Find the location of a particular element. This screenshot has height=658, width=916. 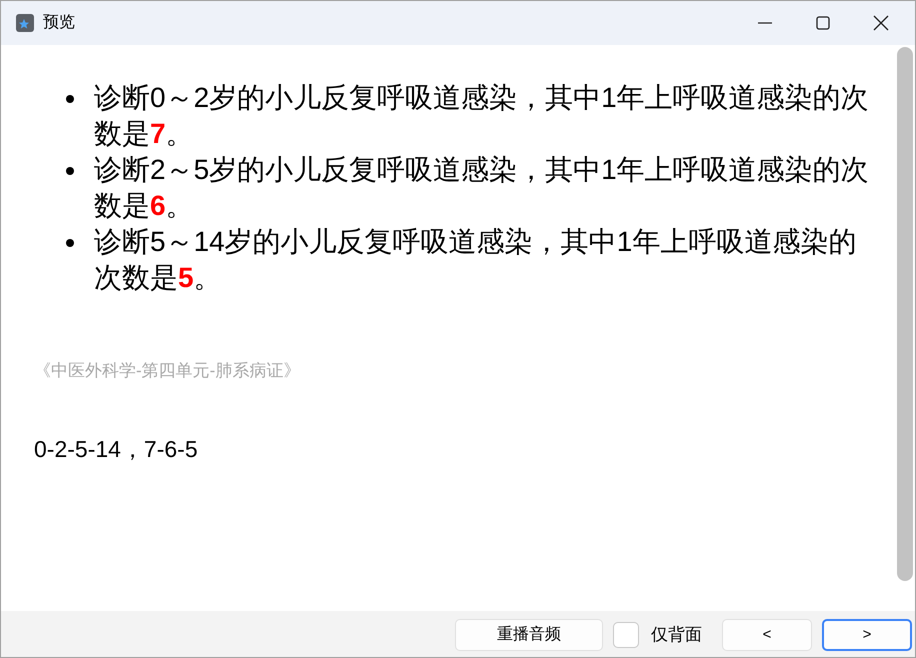

close-icon is located at coordinates (881, 23).